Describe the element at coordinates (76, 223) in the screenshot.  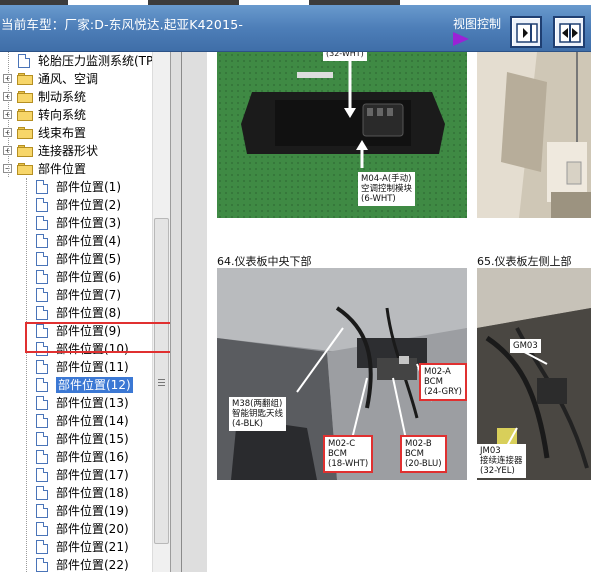
I see `tree-doc-item: 部件位置(3)` at that location.